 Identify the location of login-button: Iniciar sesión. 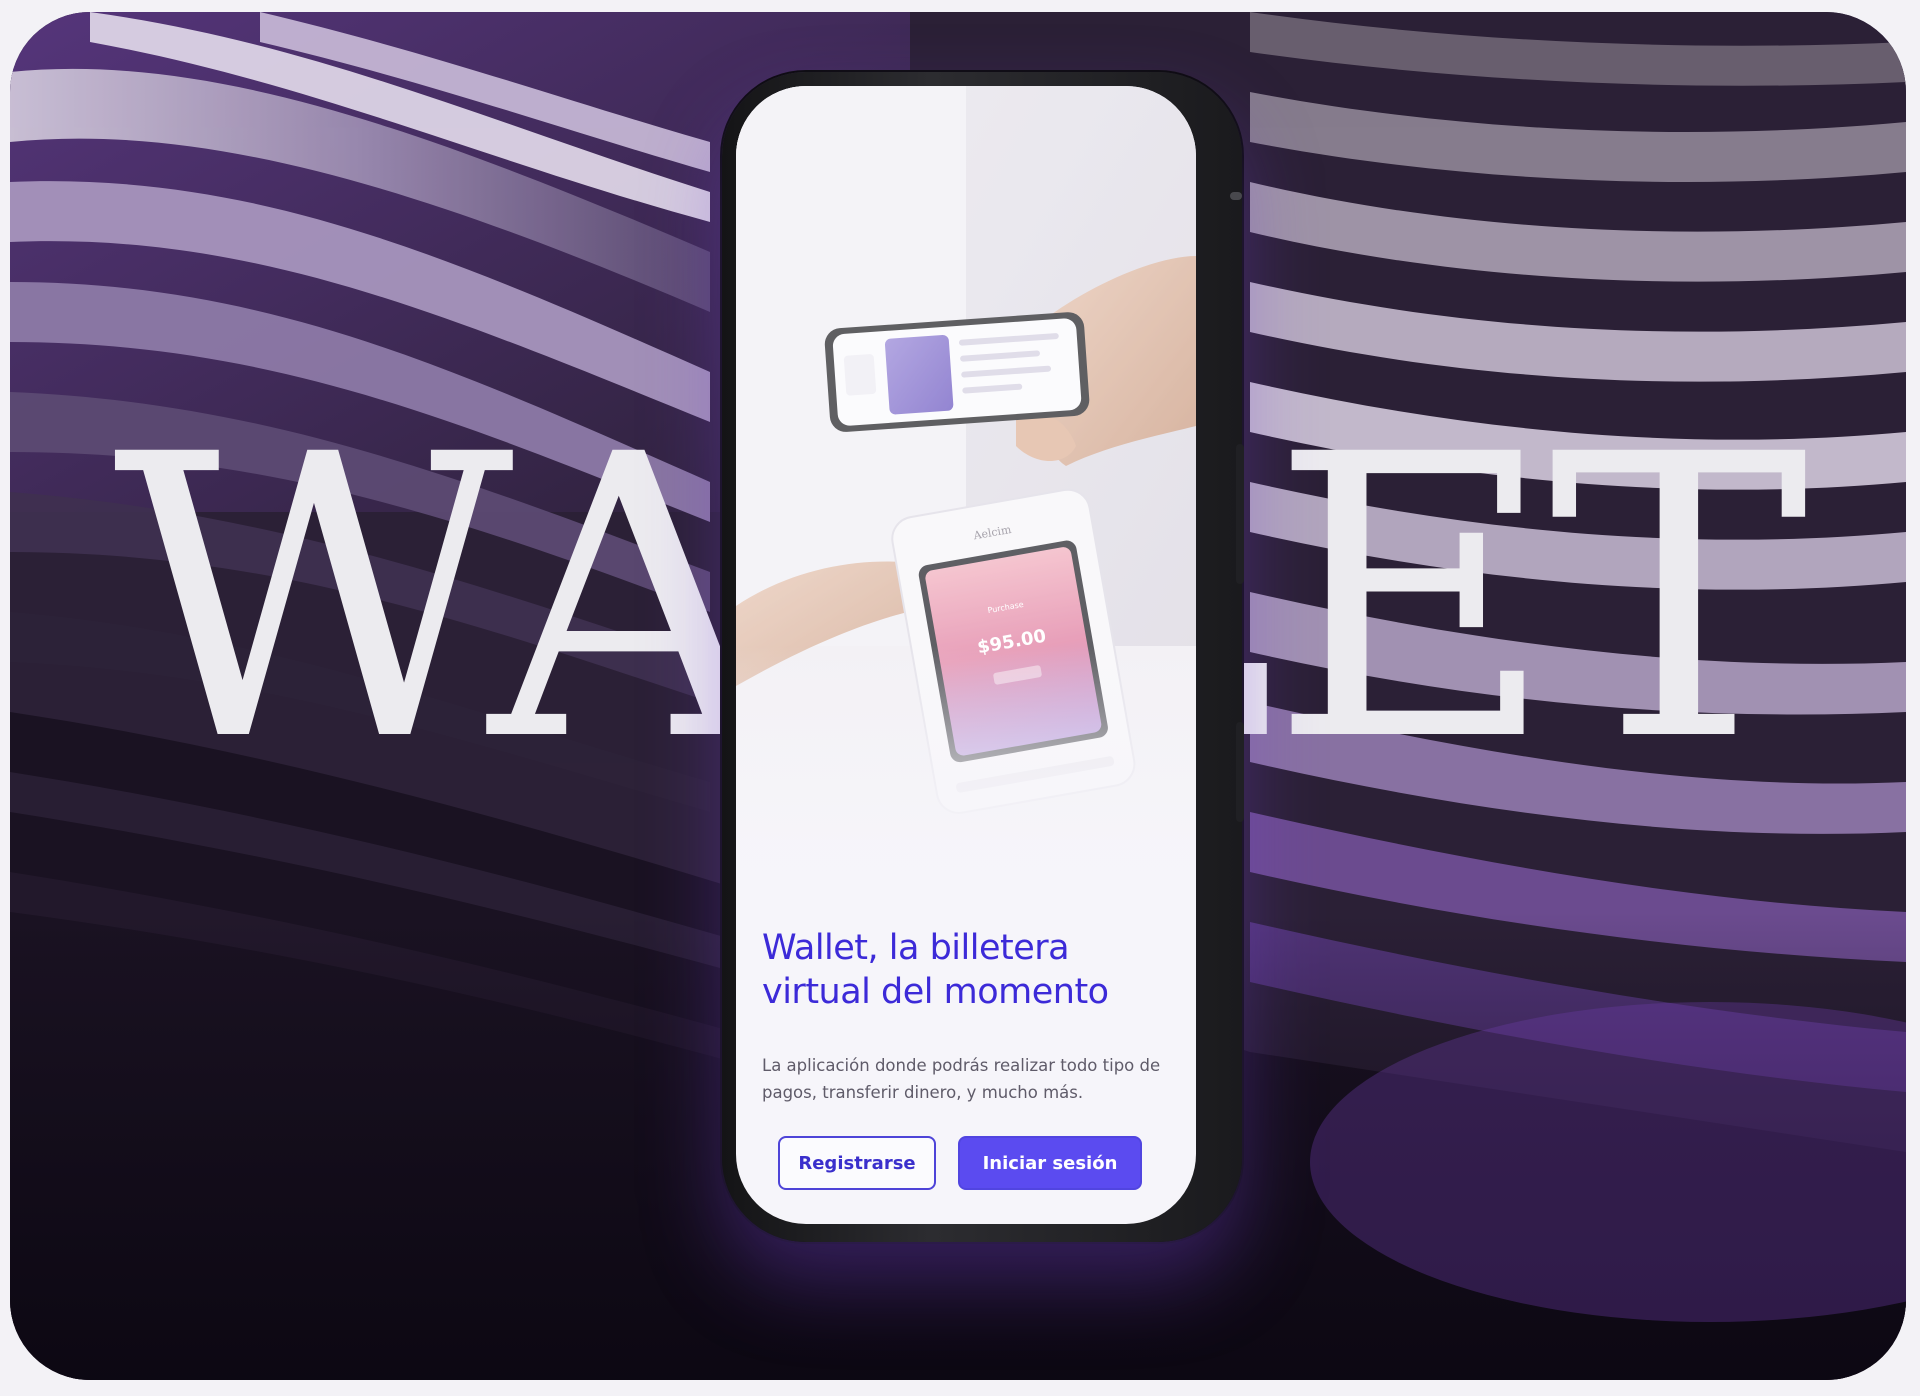
(1050, 1163).